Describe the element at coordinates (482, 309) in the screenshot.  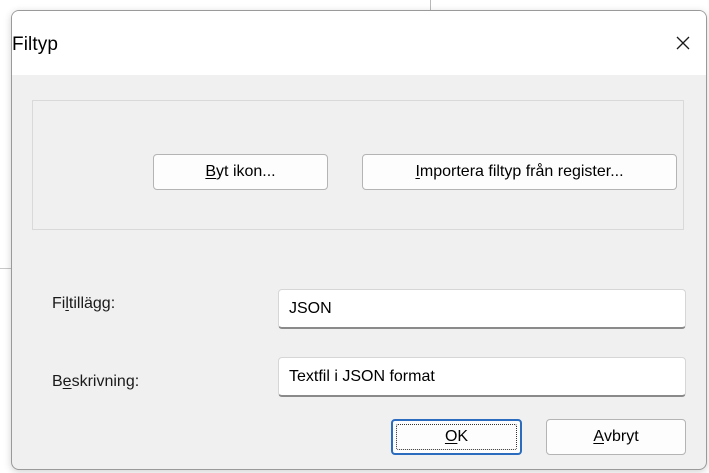
I see `extension-input` at that location.